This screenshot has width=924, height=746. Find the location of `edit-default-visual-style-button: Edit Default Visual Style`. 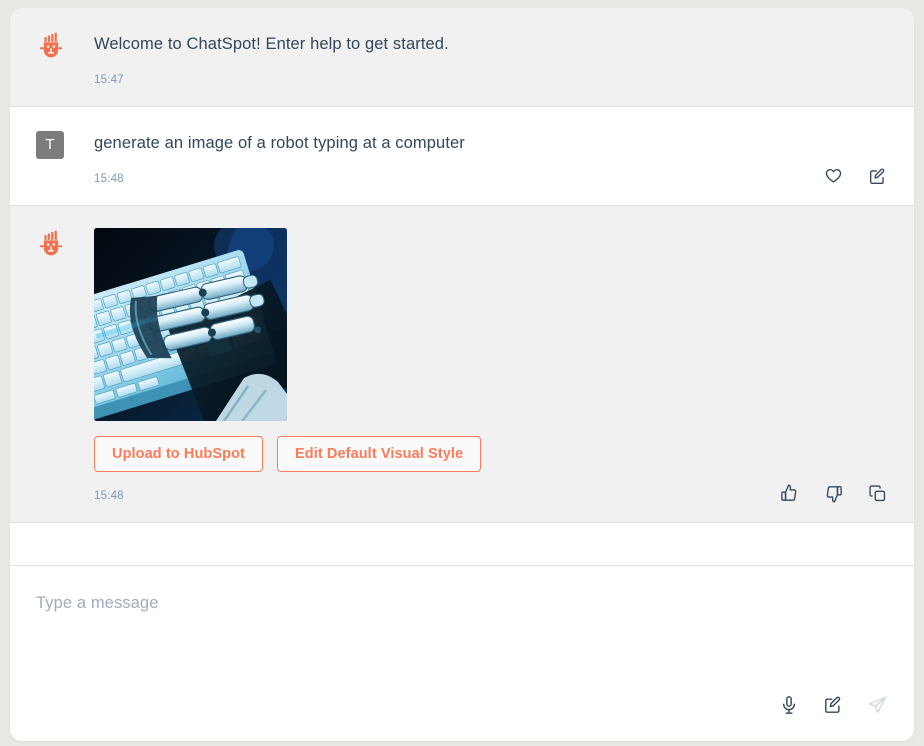

edit-default-visual-style-button: Edit Default Visual Style is located at coordinates (379, 454).